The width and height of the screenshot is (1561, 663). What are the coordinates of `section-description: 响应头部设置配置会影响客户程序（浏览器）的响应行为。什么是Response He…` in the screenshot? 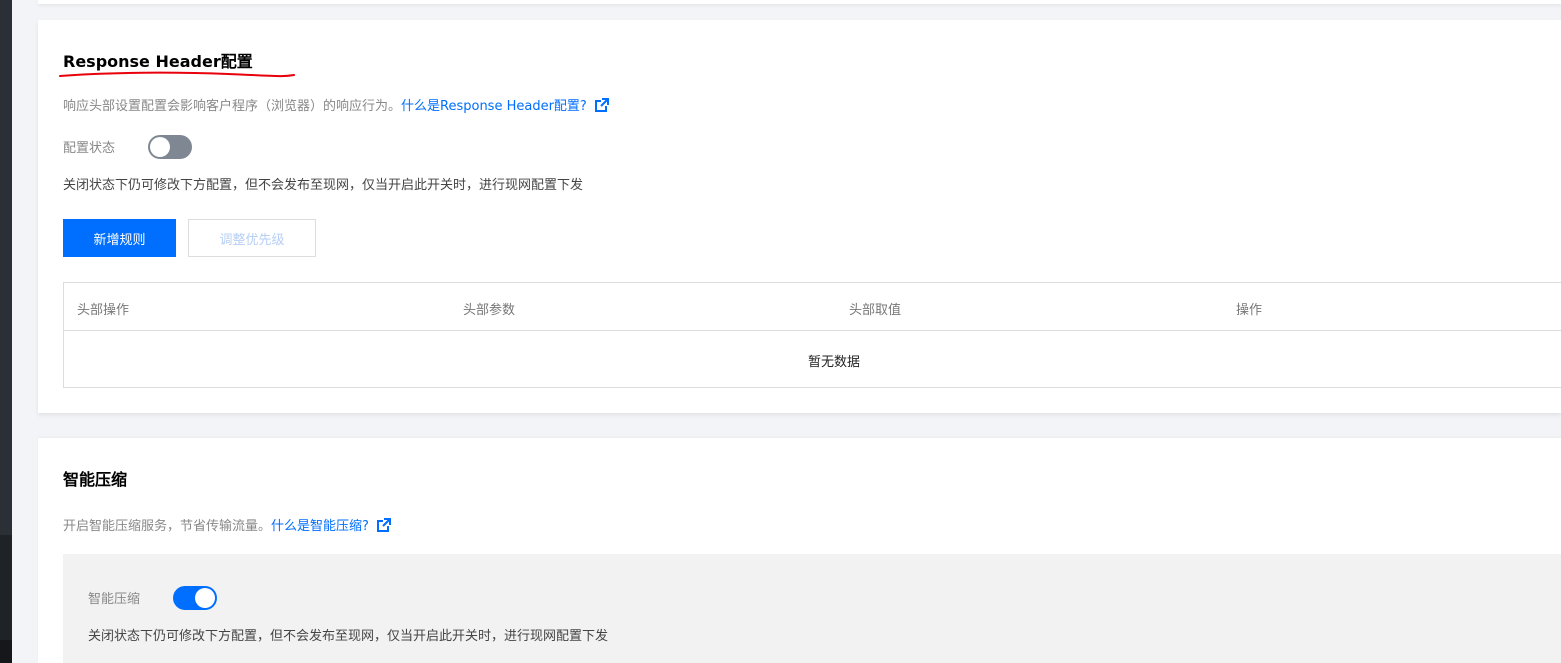 It's located at (336, 104).